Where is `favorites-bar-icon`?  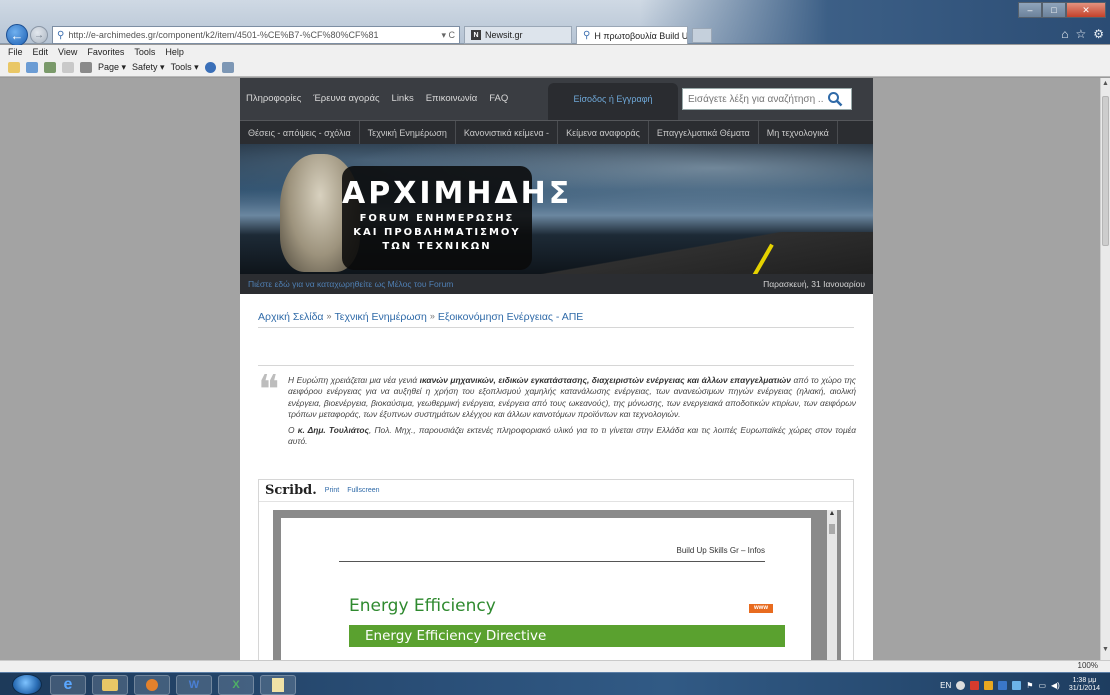 favorites-bar-icon is located at coordinates (14, 67).